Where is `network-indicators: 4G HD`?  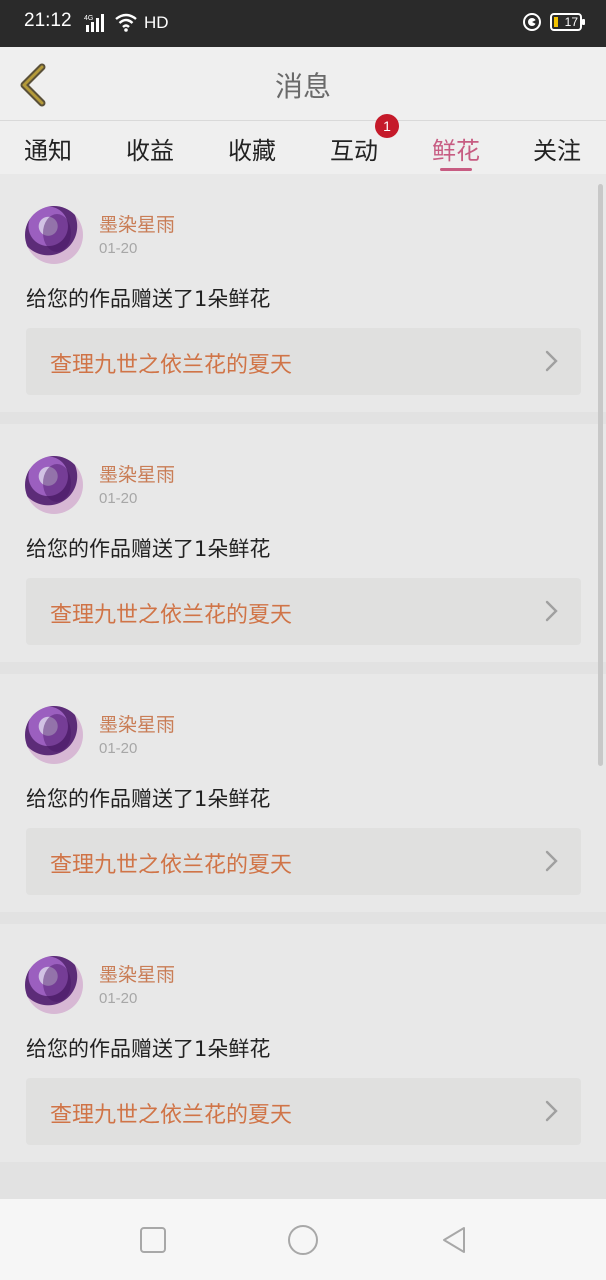
network-indicators: 4G HD is located at coordinates (126, 23).